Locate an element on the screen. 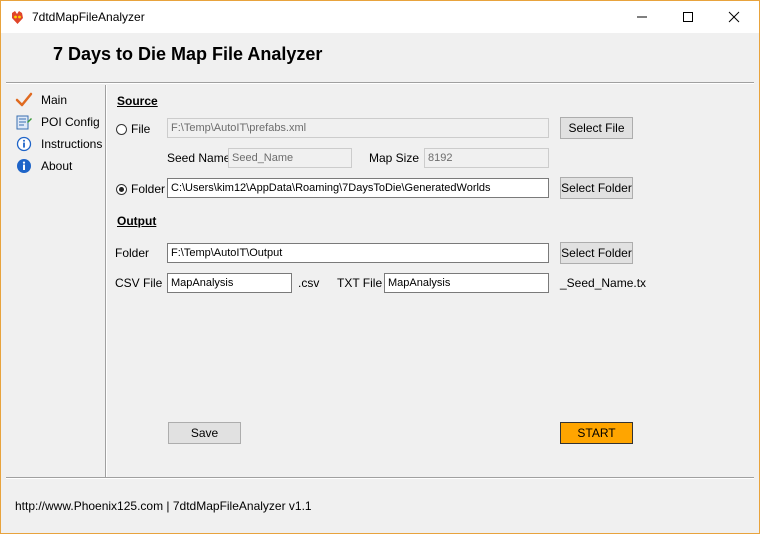 The width and height of the screenshot is (760, 534). maximize-icon is located at coordinates (688, 17).